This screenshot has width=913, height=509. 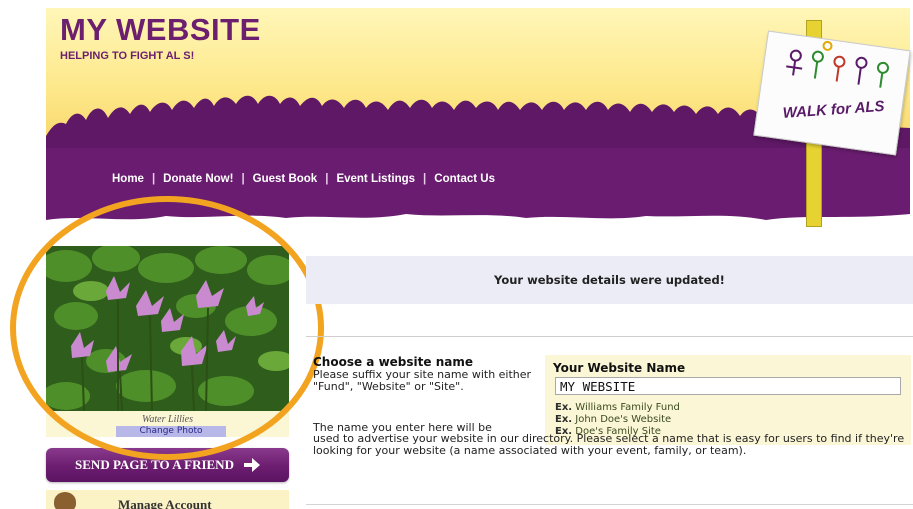 What do you see at coordinates (623, 419) in the screenshot?
I see `example-text: John Doe's Website` at bounding box center [623, 419].